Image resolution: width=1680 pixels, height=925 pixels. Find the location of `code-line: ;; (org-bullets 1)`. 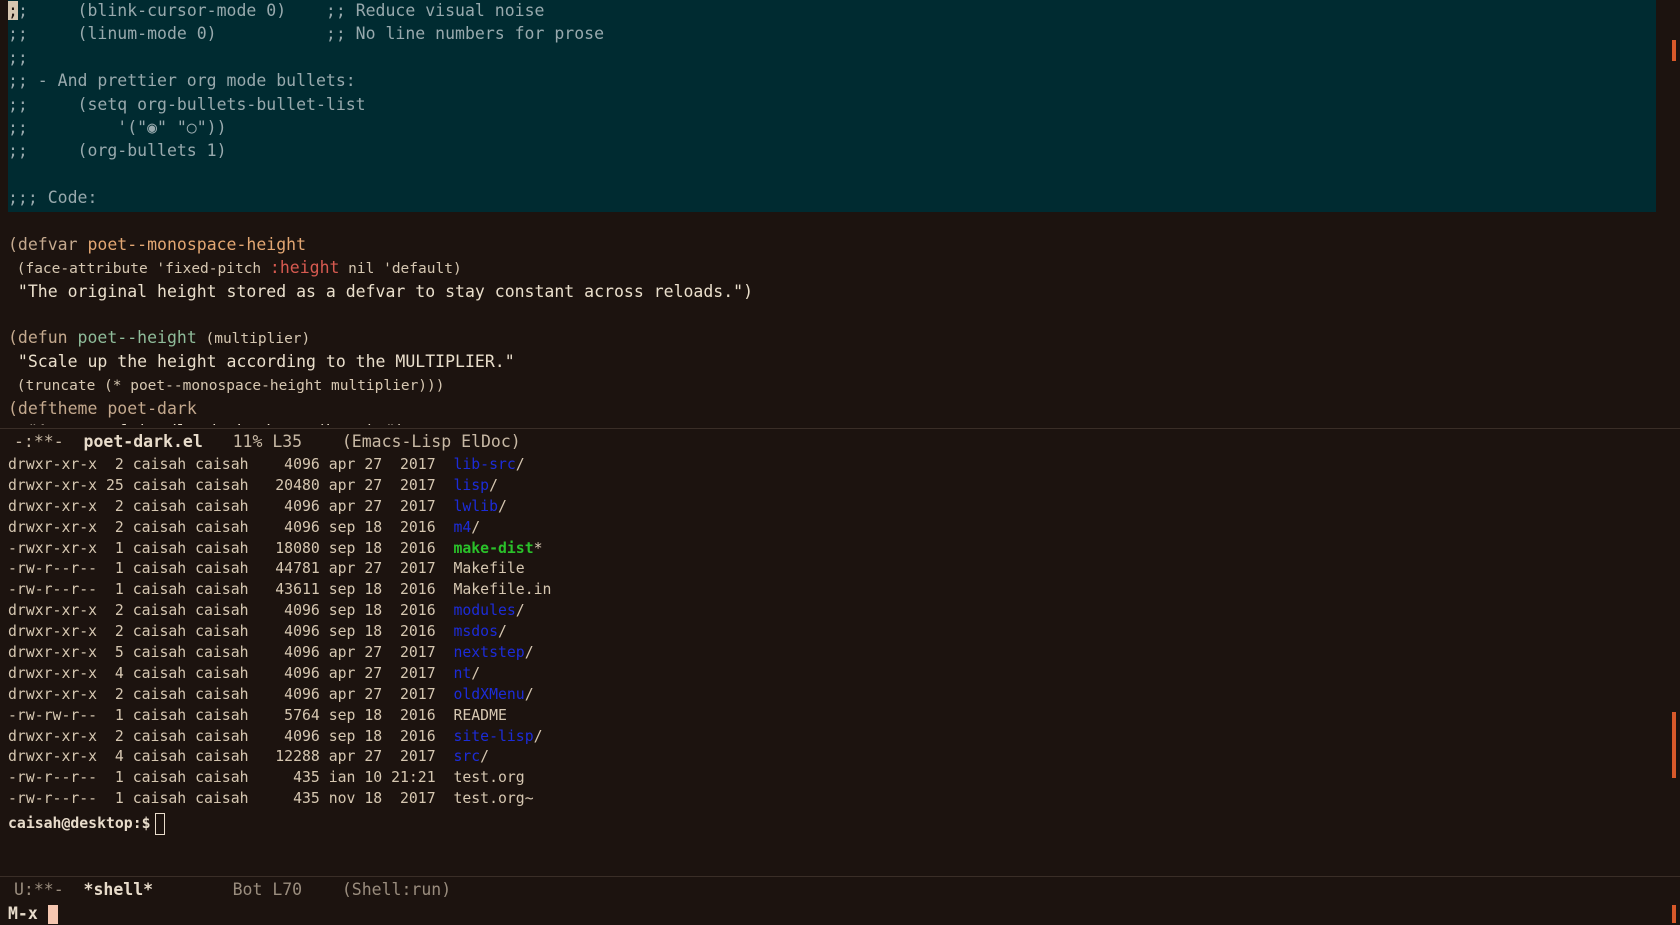

code-line: ;; (org-bullets 1) is located at coordinates (840, 150).